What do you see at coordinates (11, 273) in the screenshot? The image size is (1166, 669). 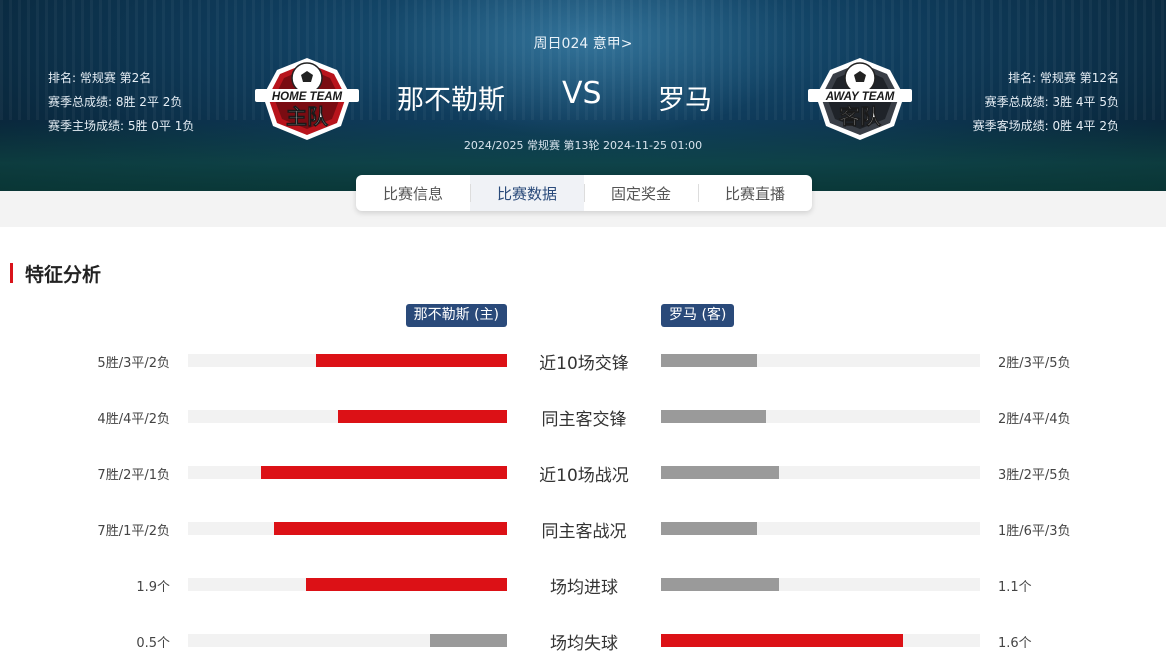 I see `section-title-accent` at bounding box center [11, 273].